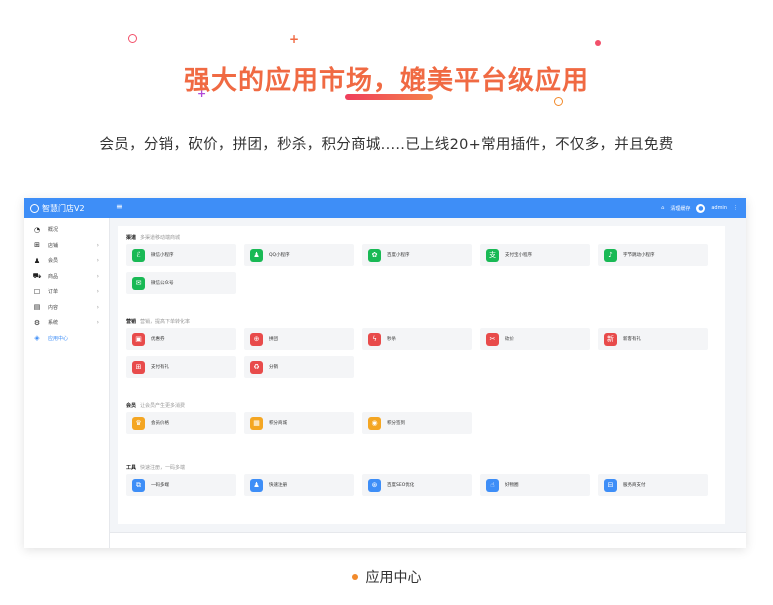 This screenshot has width=773, height=605. What do you see at coordinates (181, 423) in the screenshot?
I see `app-card: ♛ 会员价格` at bounding box center [181, 423].